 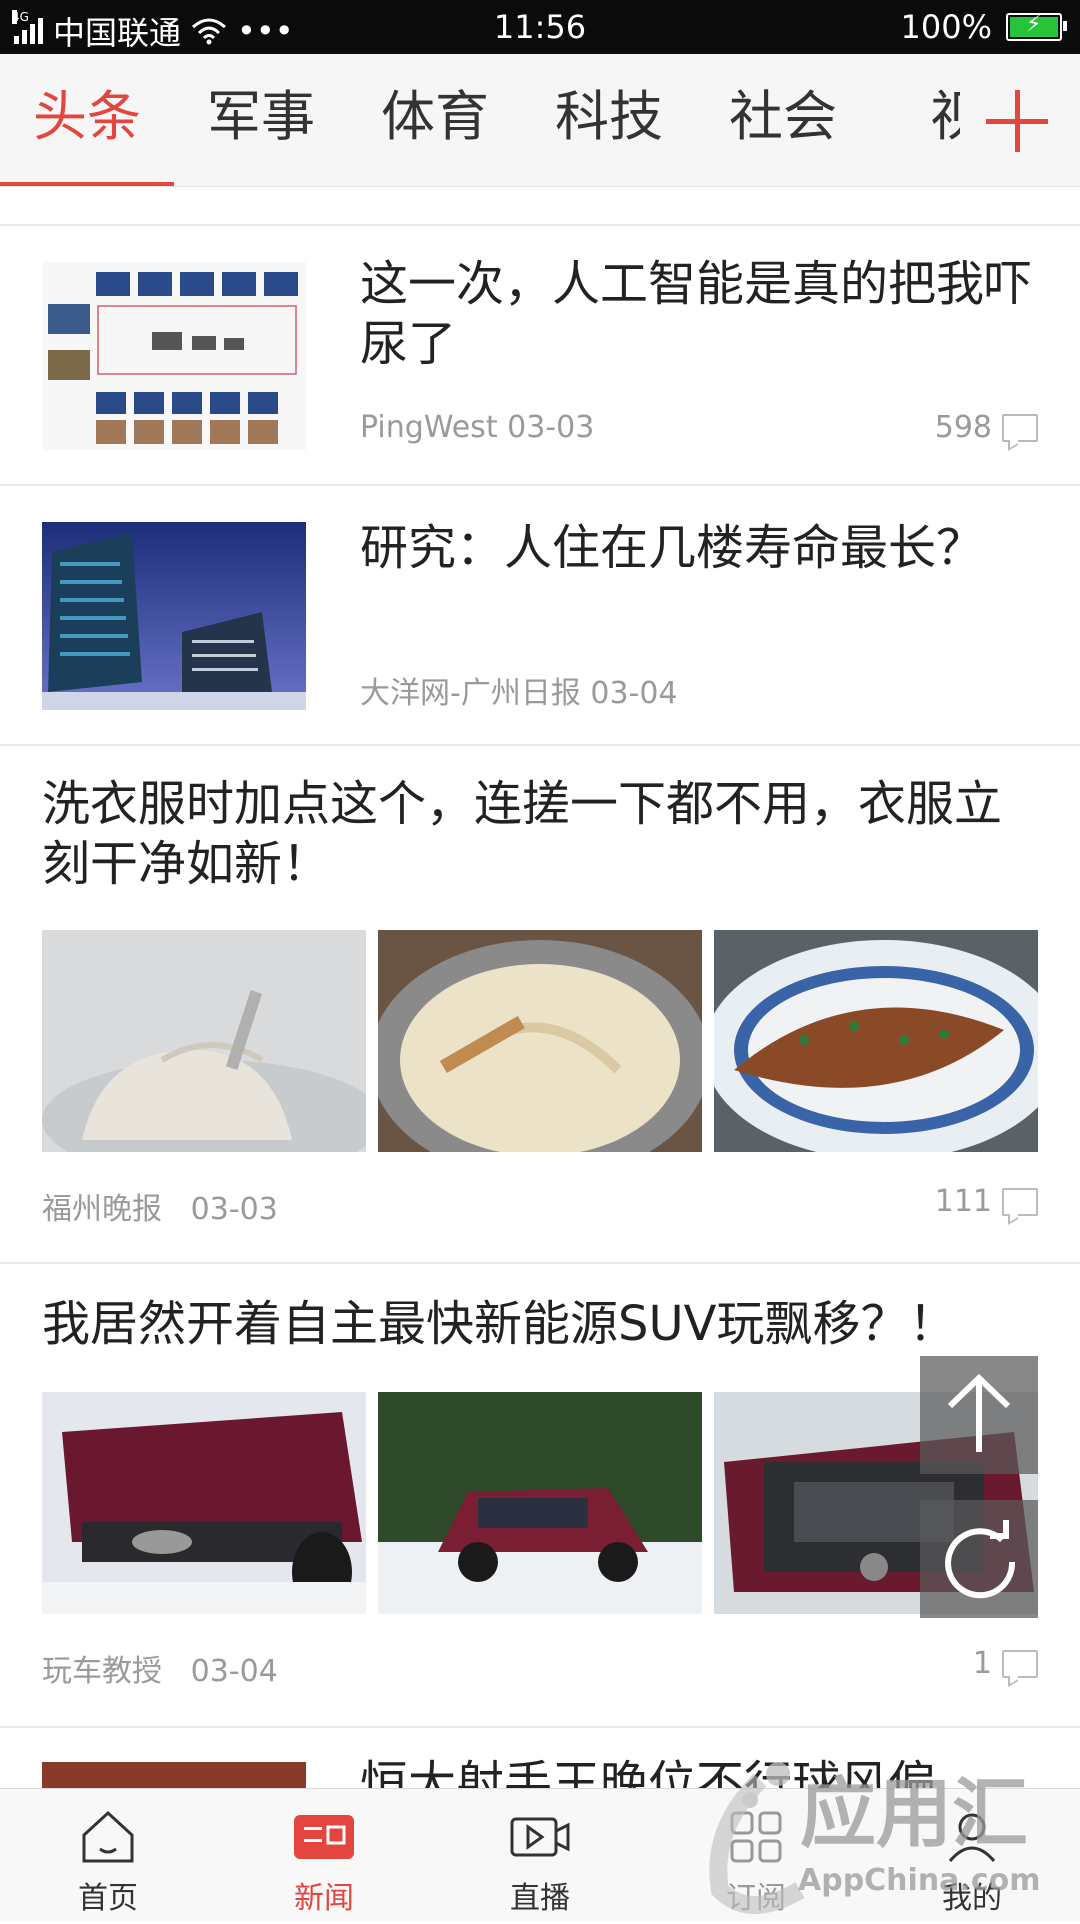 I want to click on article-source: 大洋网-广州日报, so click(x=470, y=693).